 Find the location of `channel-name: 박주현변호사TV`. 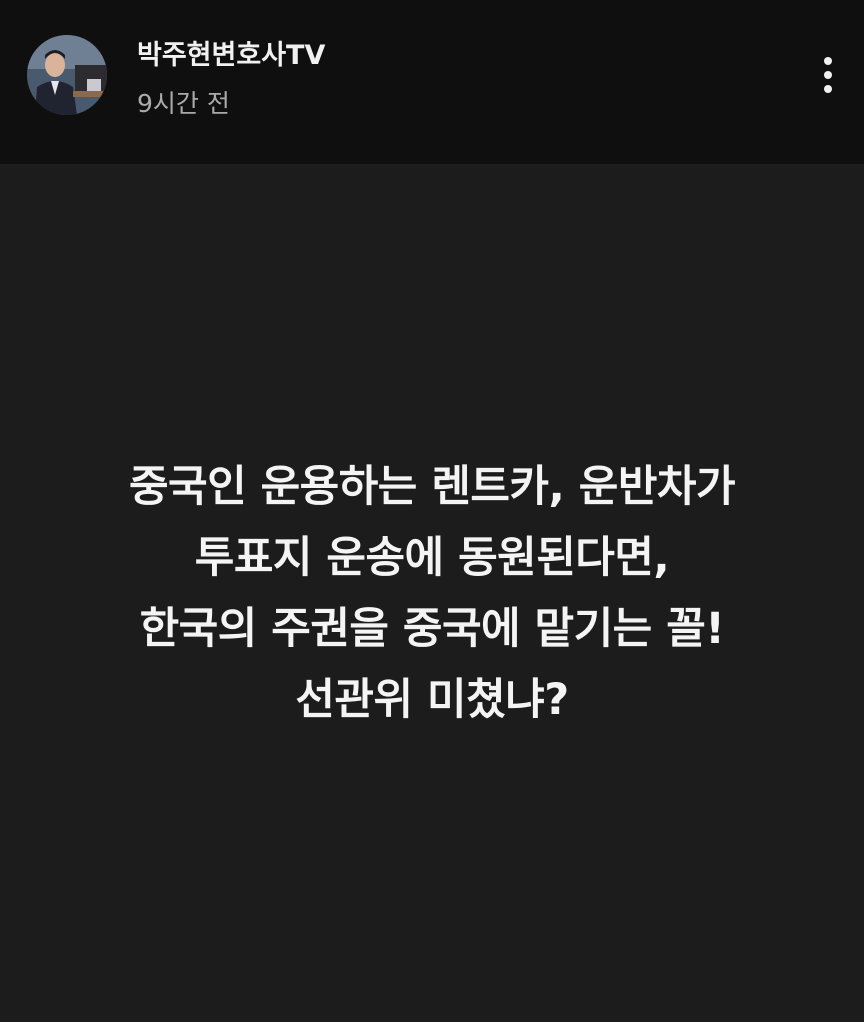

channel-name: 박주현변호사TV is located at coordinates (231, 52).